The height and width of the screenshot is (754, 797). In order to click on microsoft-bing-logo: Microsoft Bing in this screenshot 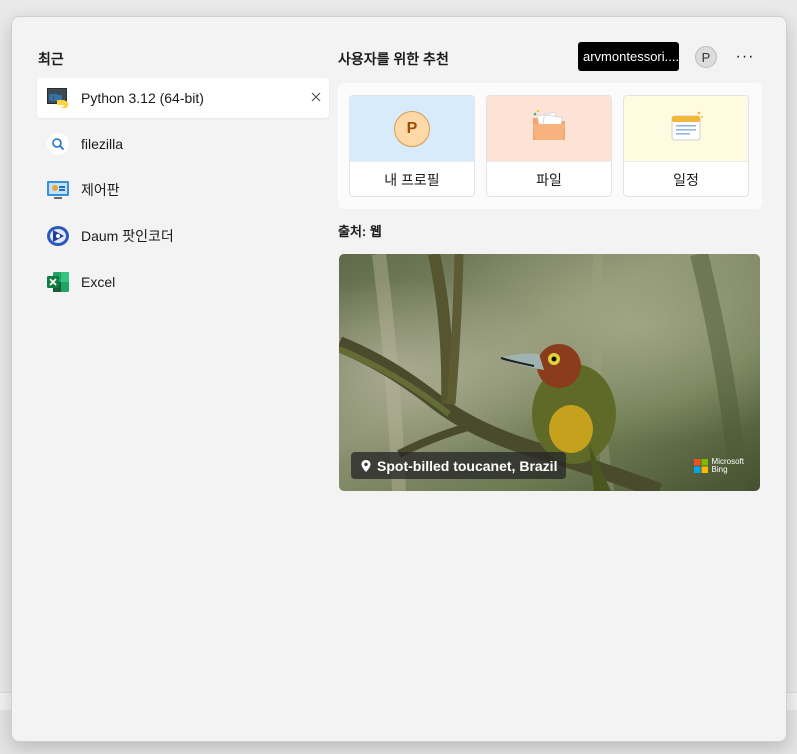, I will do `click(718, 466)`.